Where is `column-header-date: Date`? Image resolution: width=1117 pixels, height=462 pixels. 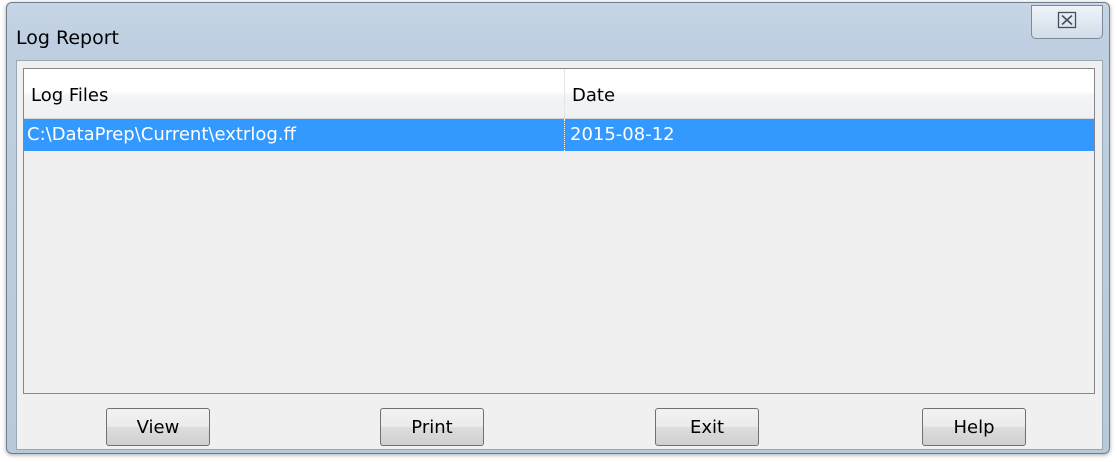
column-header-date: Date is located at coordinates (829, 93).